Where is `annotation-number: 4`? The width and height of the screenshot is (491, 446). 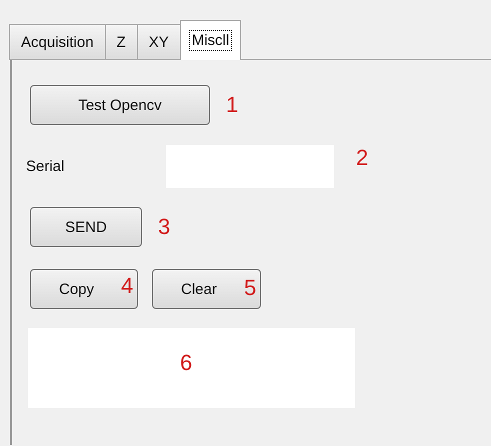 annotation-number: 4 is located at coordinates (127, 286).